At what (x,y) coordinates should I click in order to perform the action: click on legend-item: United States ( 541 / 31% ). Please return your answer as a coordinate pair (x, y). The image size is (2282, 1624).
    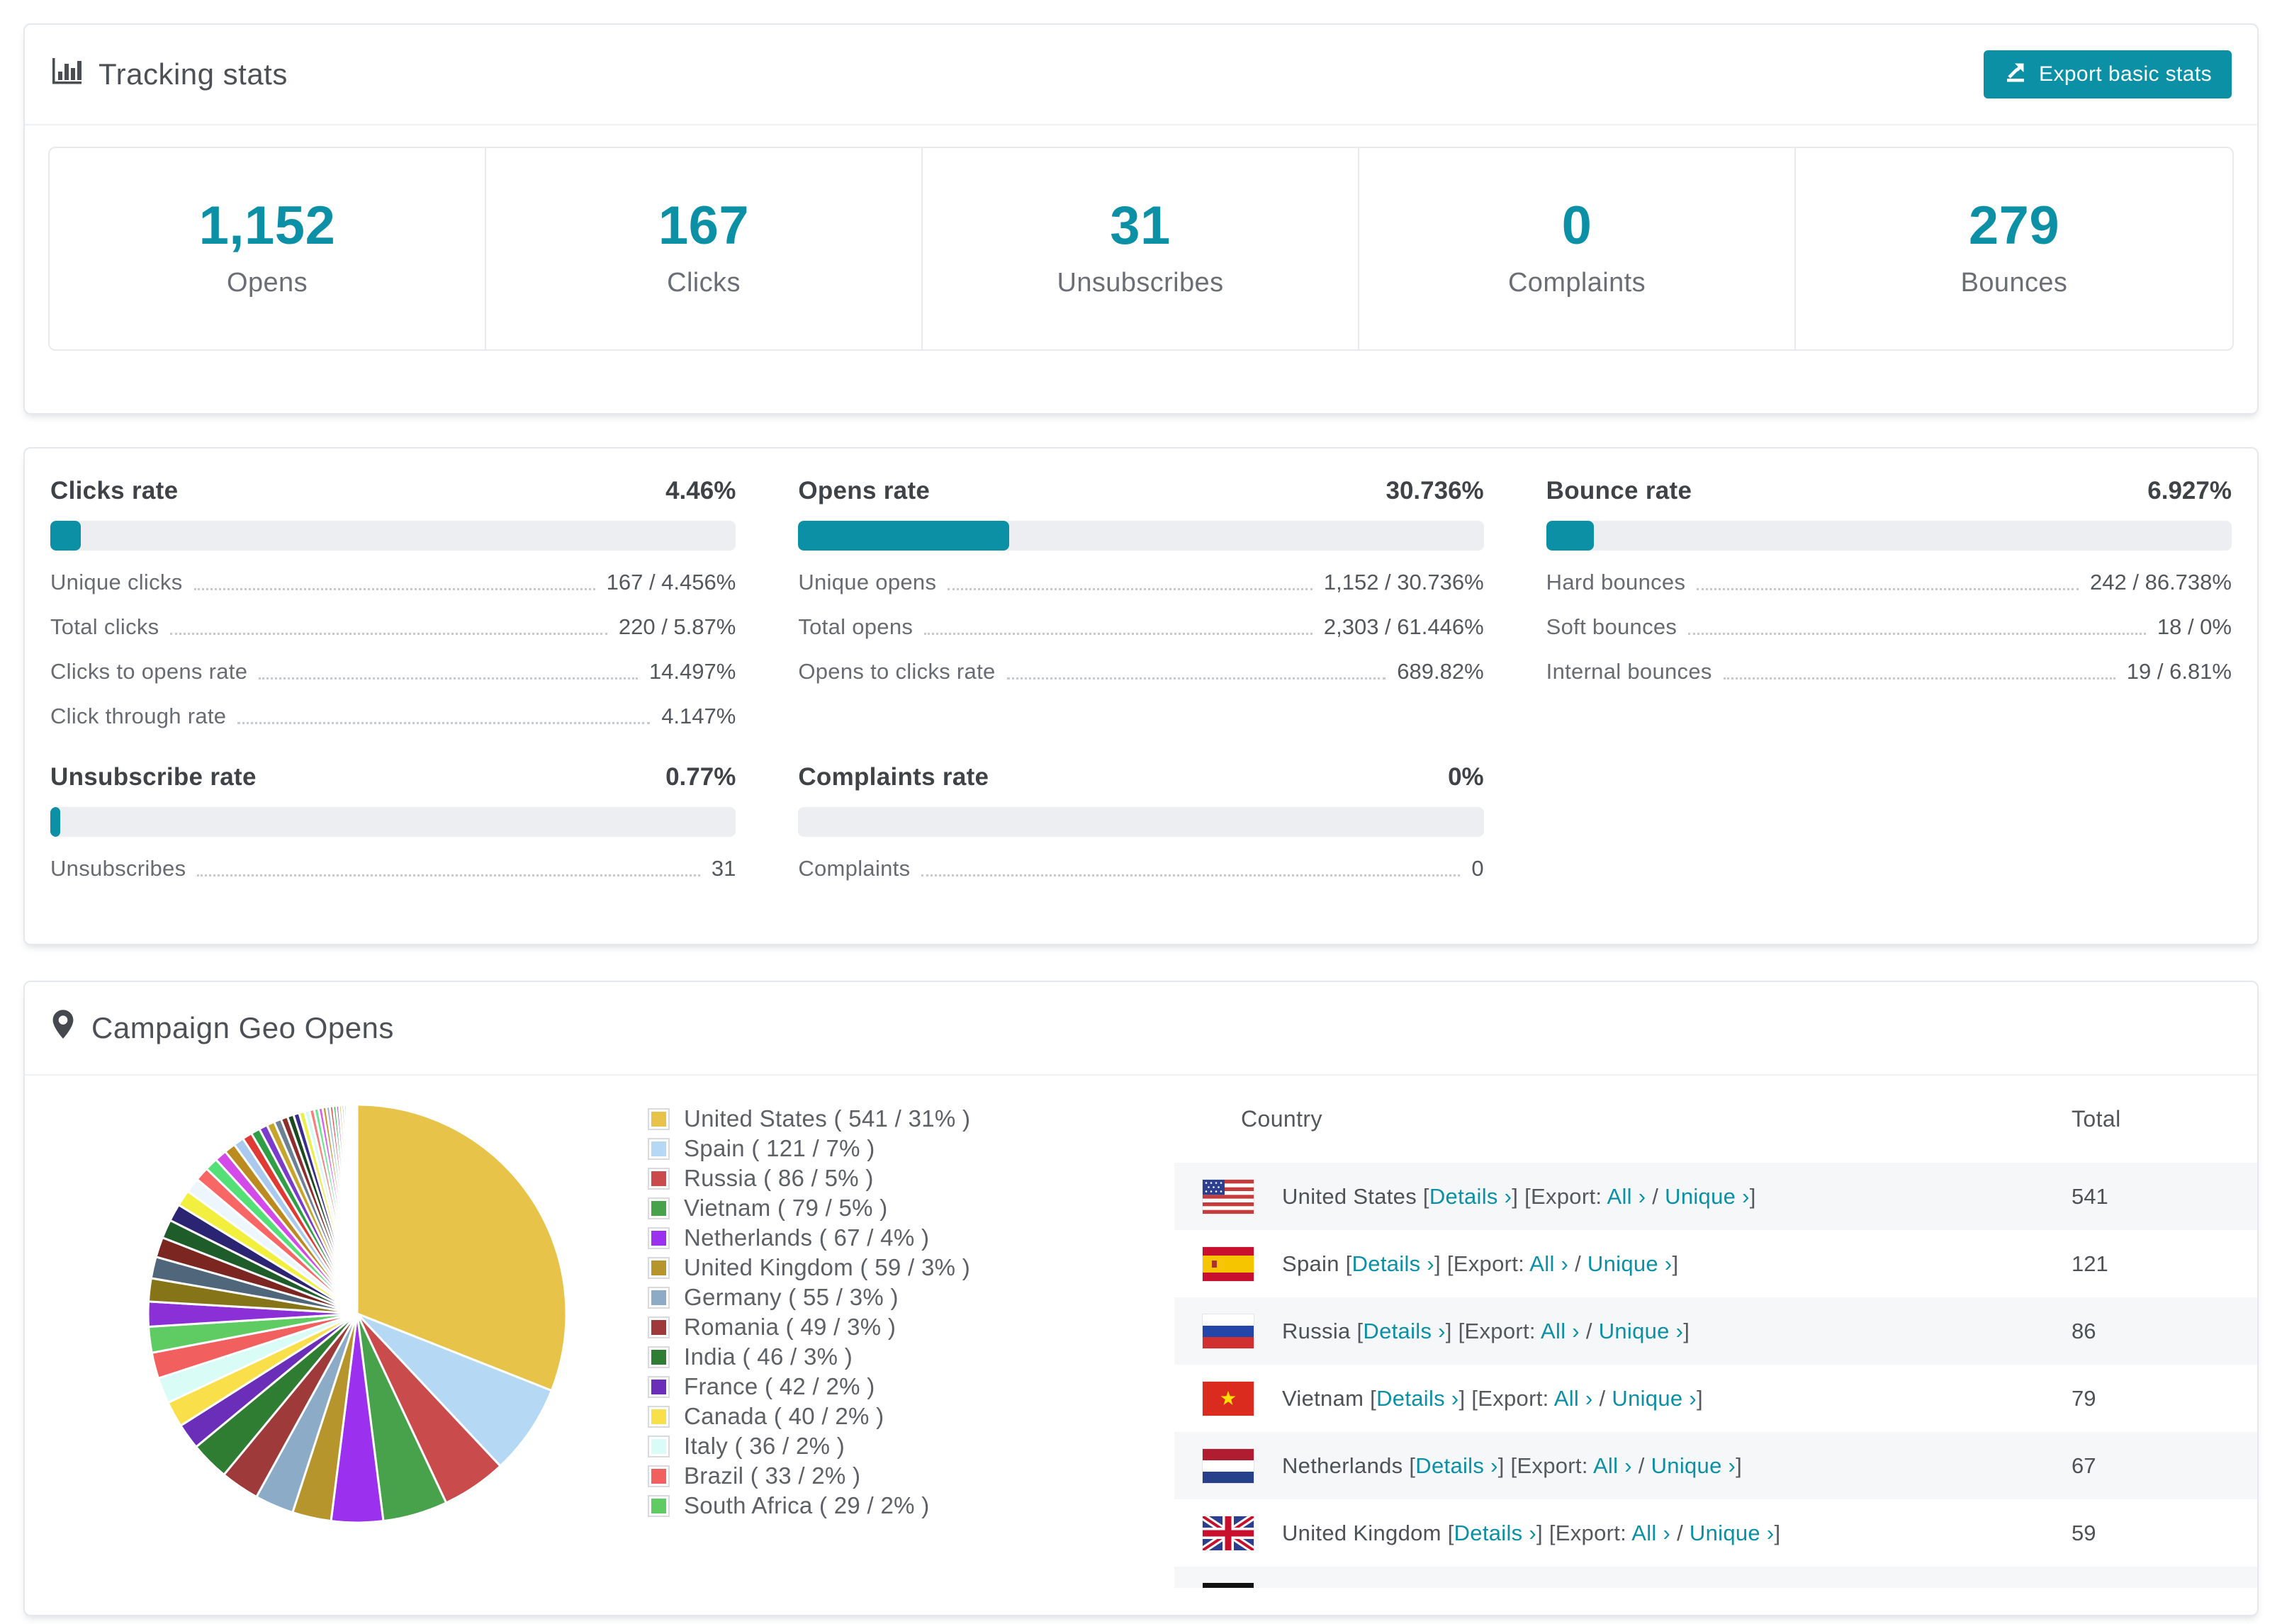
    Looking at the image, I should click on (810, 1119).